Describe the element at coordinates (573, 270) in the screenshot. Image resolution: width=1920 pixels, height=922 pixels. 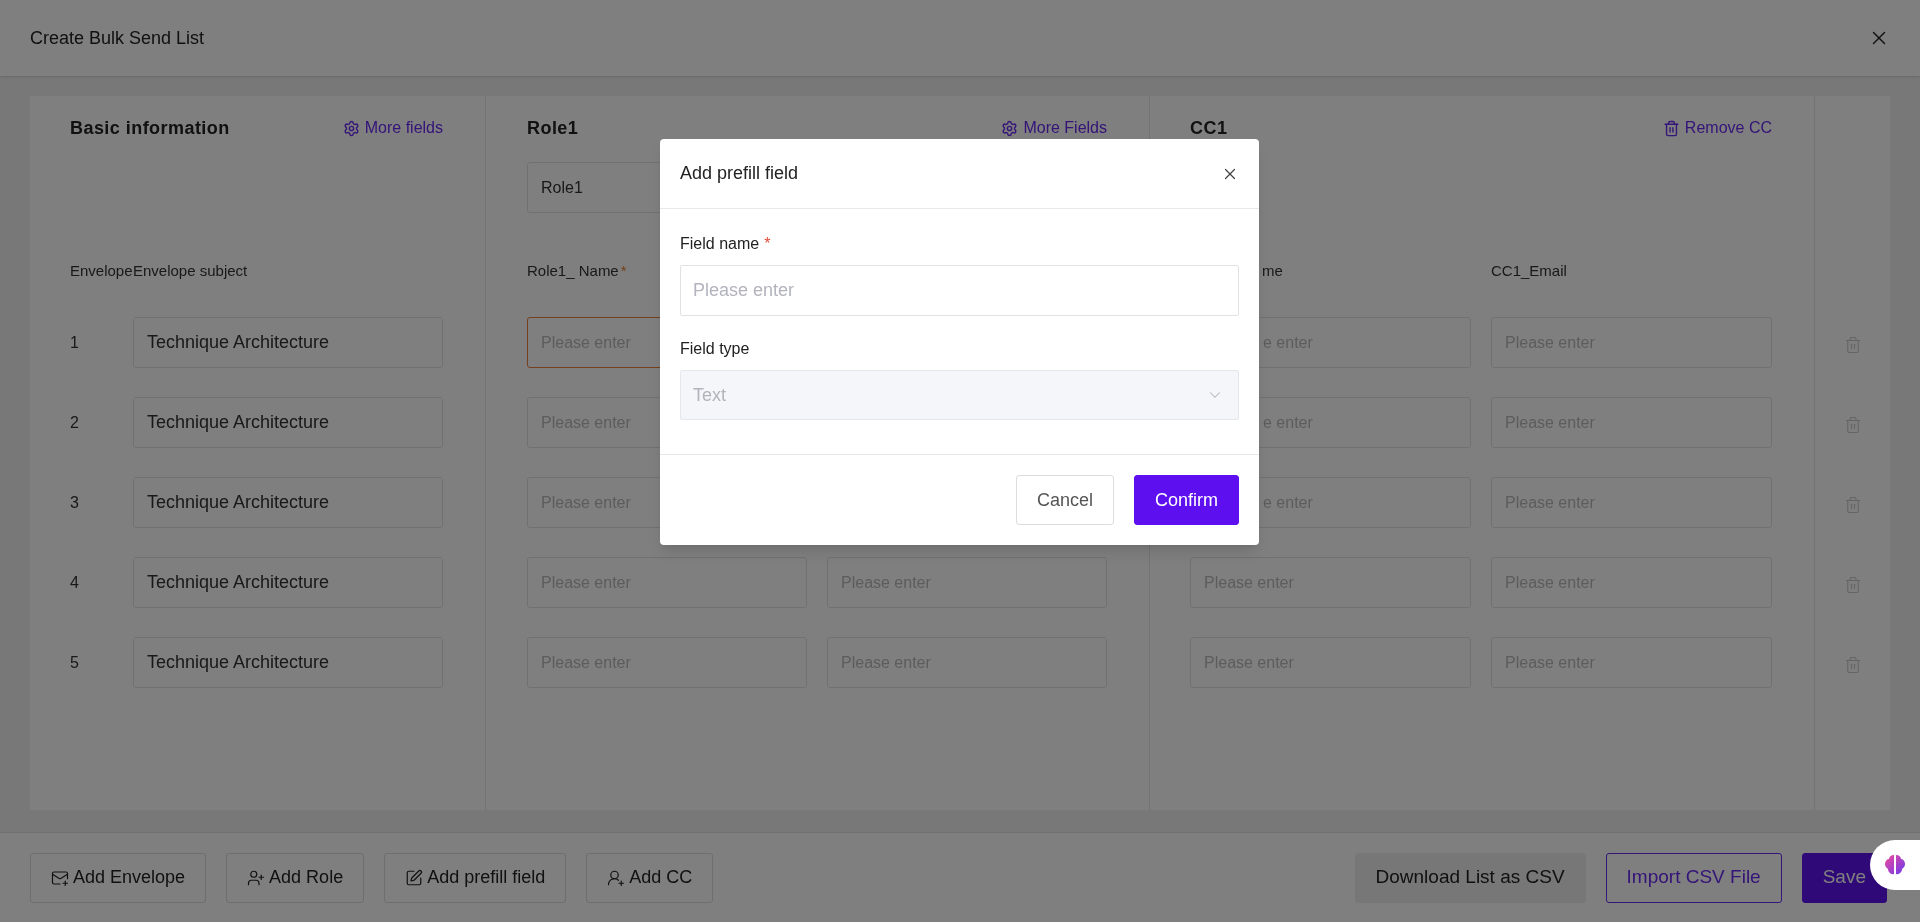
I see `column-header: Role1_ Name` at that location.